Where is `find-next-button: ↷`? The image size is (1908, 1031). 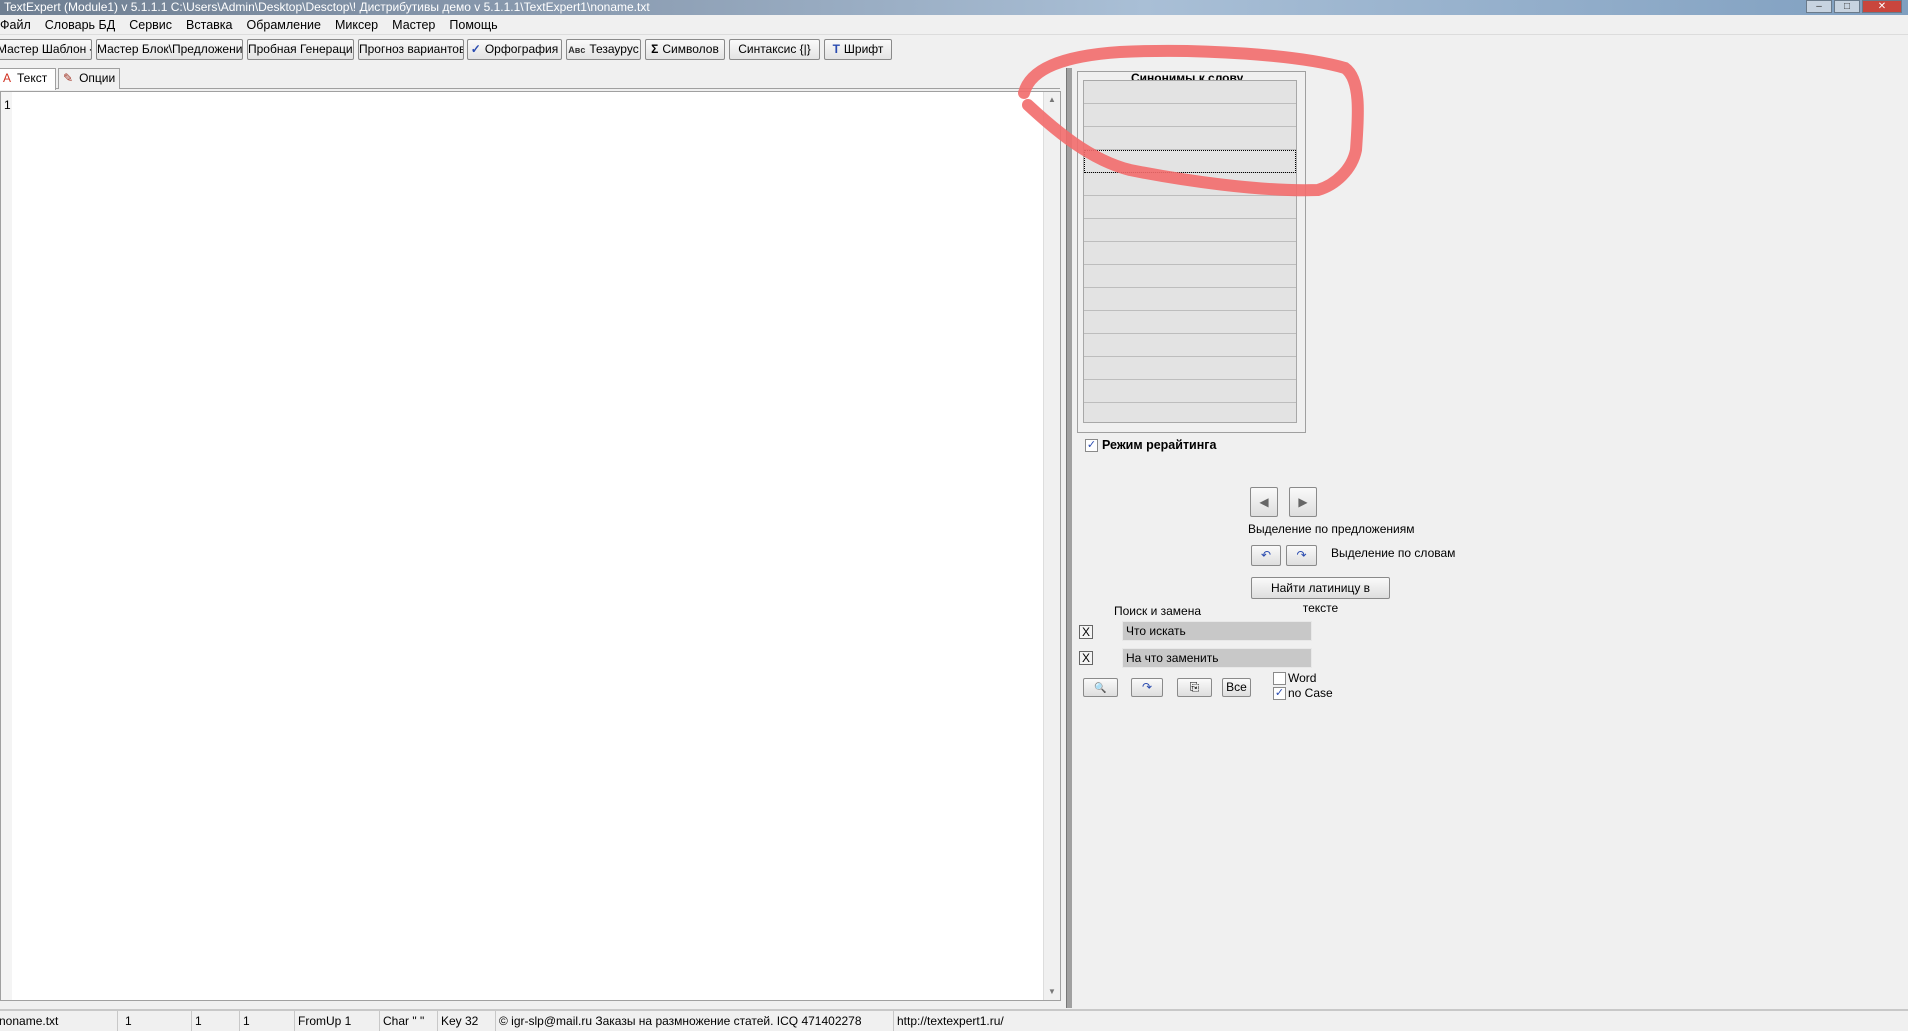 find-next-button: ↷ is located at coordinates (1147, 687).